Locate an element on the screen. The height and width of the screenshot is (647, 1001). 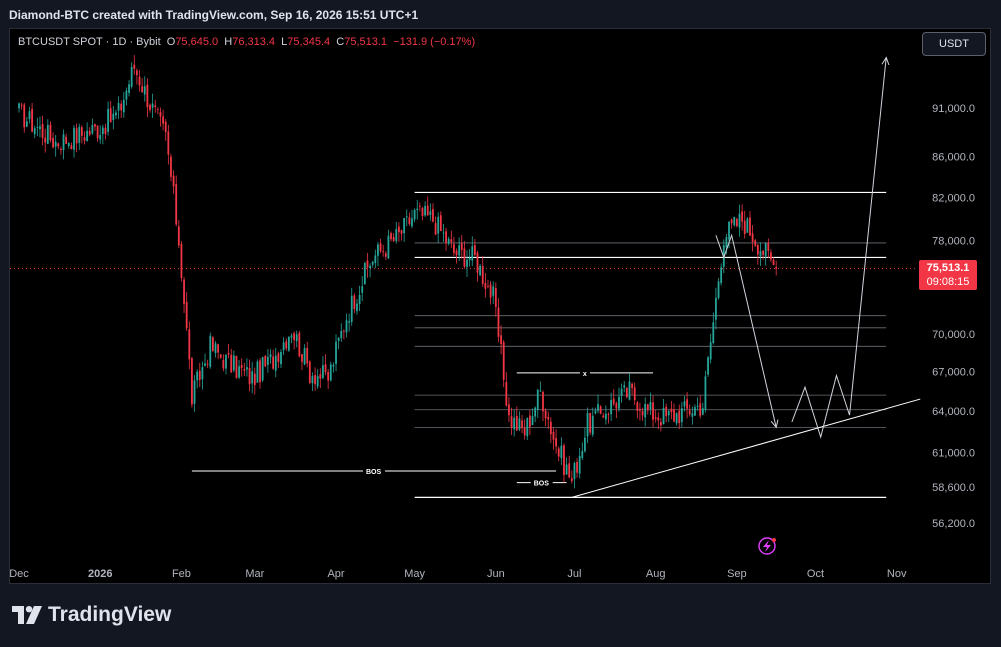
projection-path is located at coordinates (746, 330).